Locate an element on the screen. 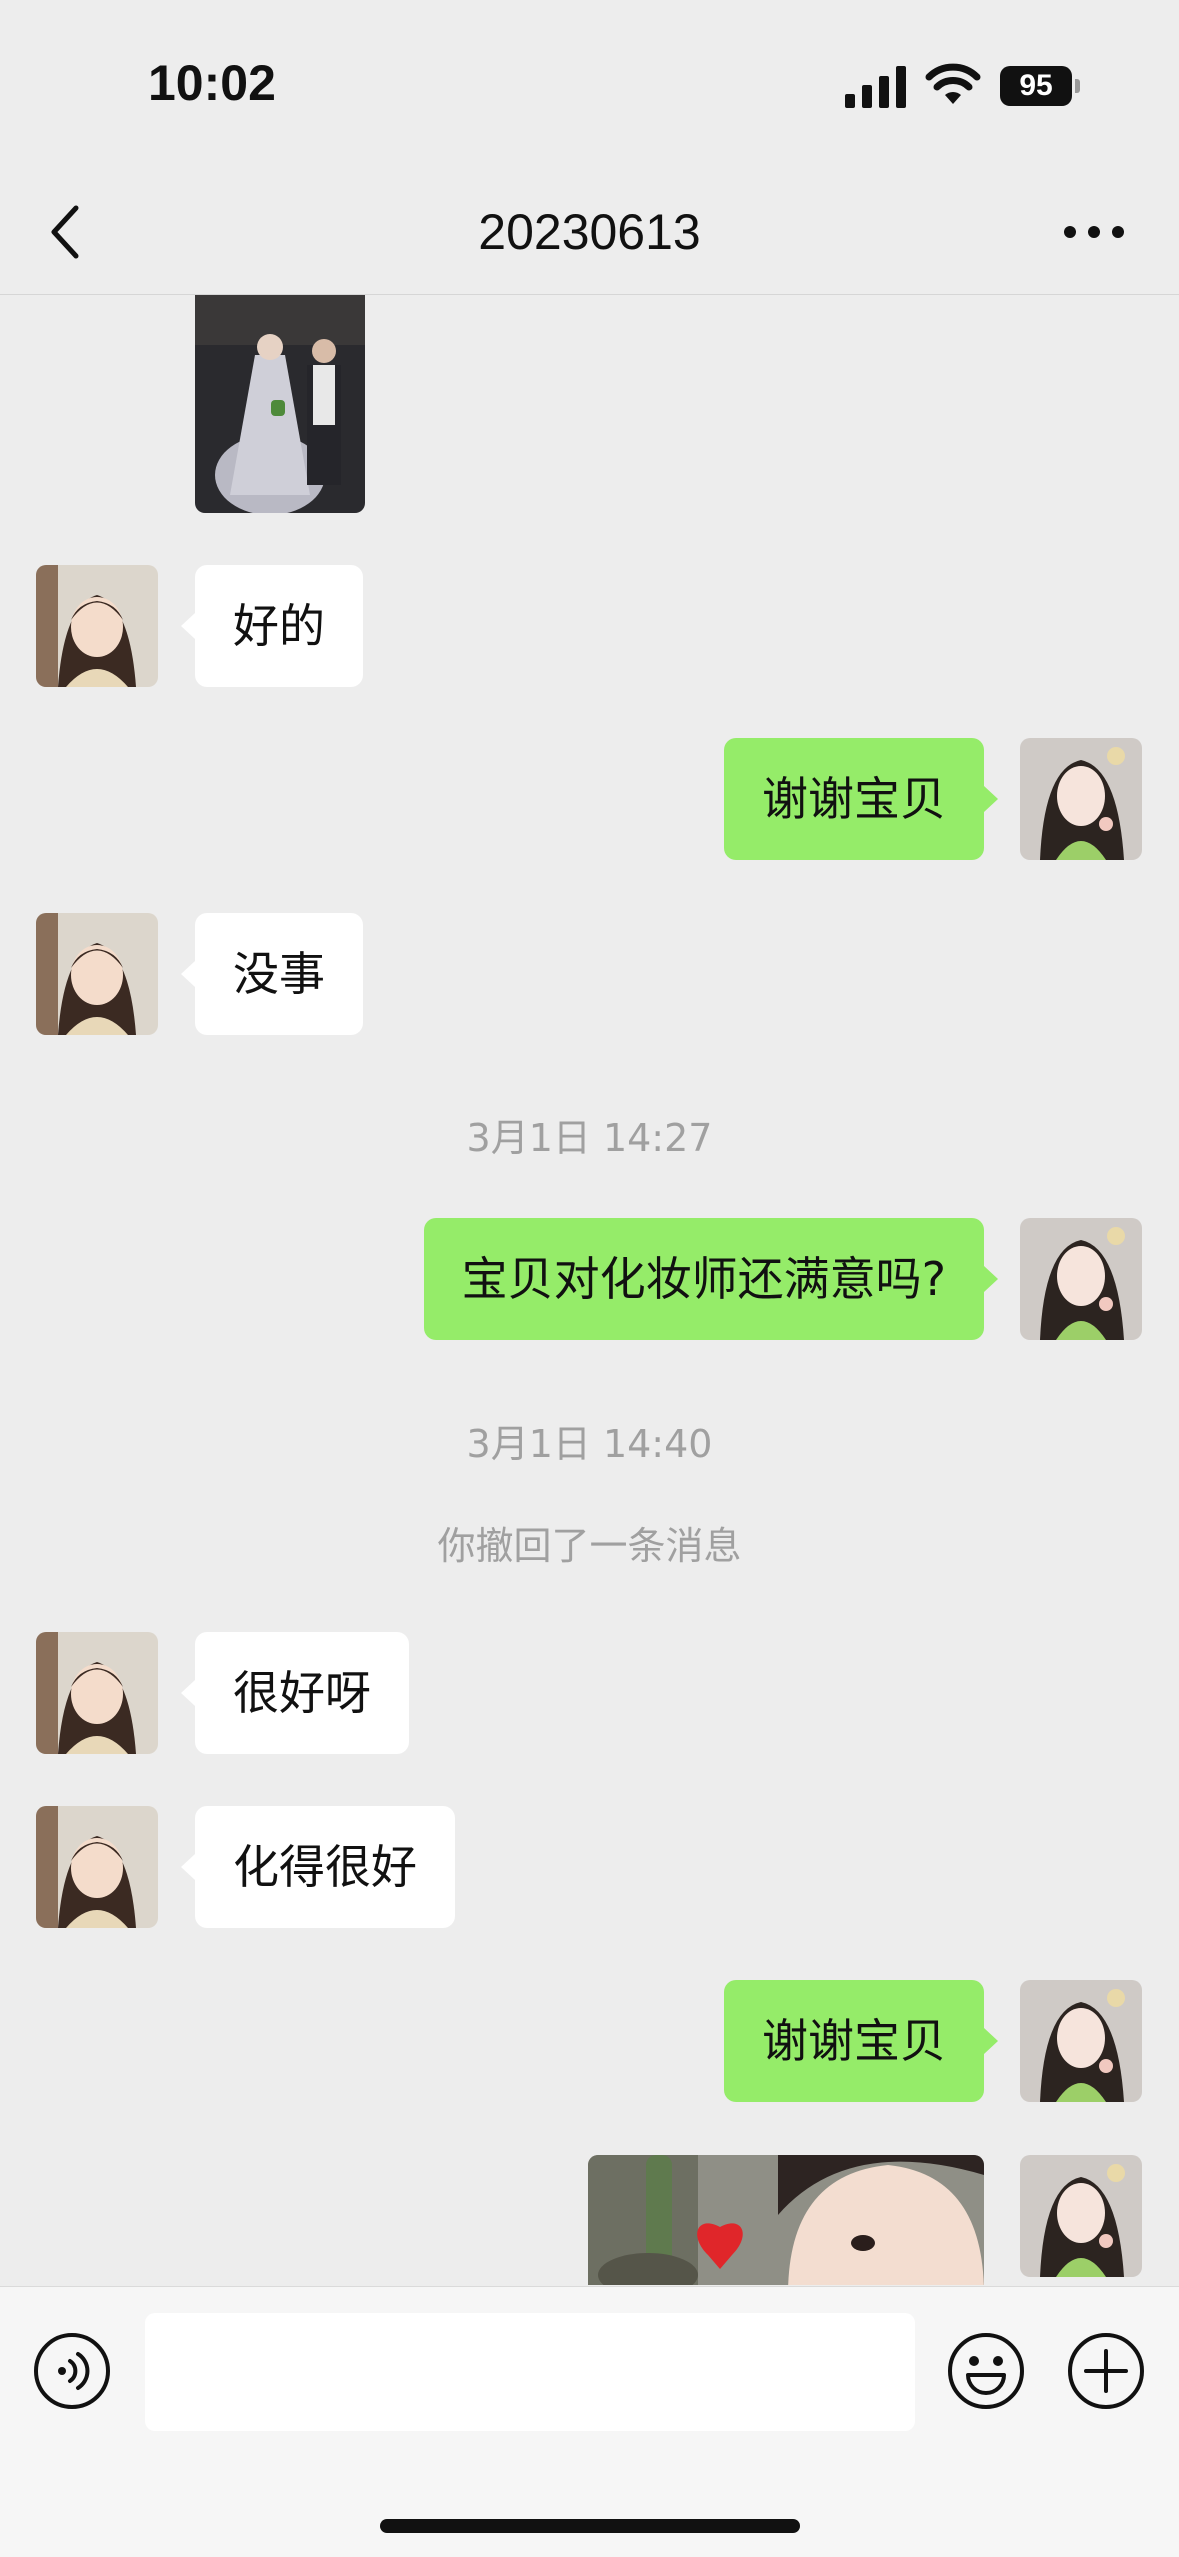 The image size is (1179, 2557). message-row-outgoing is located at coordinates (589, 2220).